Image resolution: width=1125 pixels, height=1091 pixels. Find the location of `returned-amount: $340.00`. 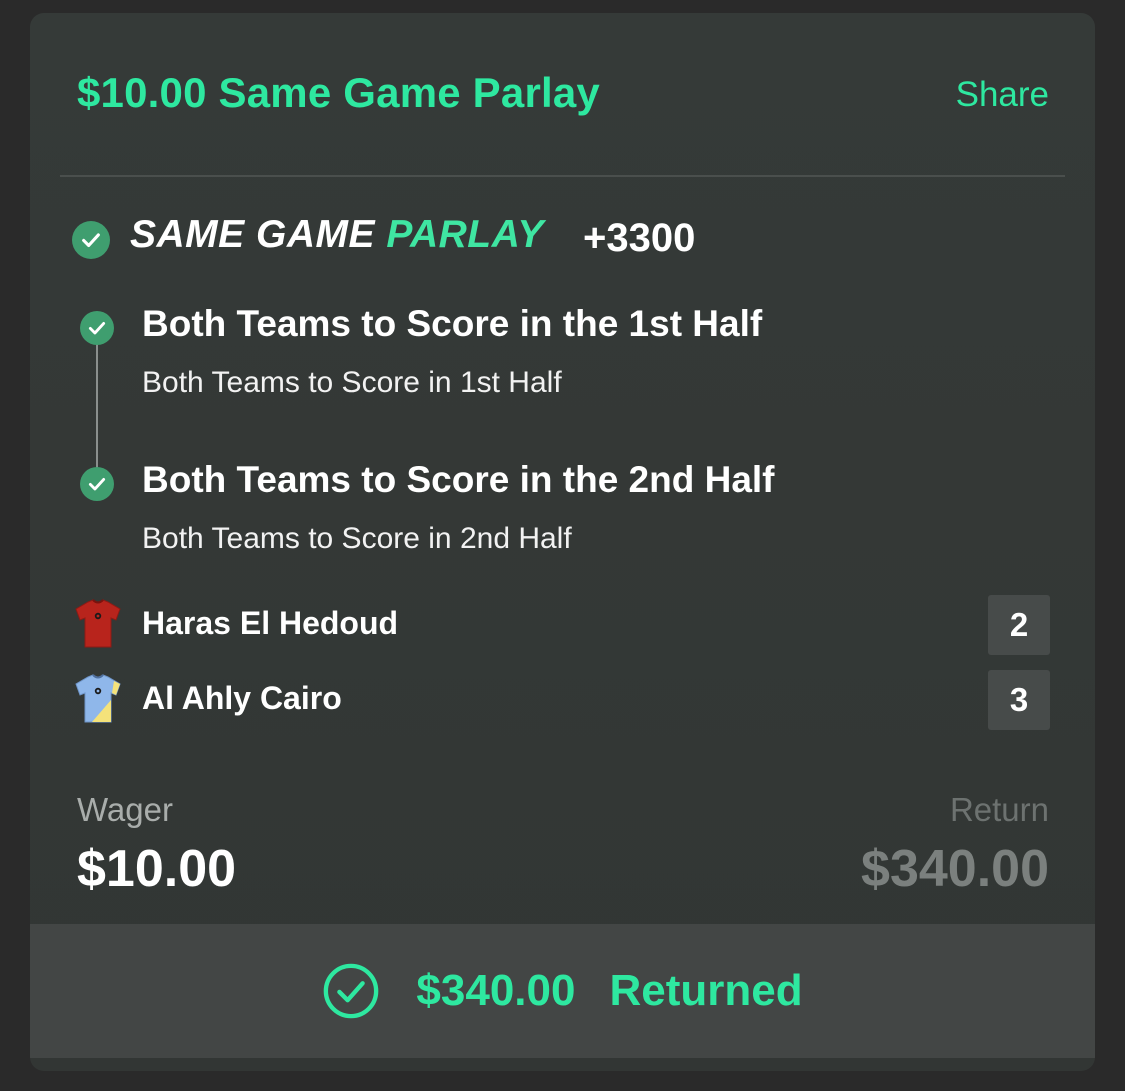

returned-amount: $340.00 is located at coordinates (496, 990).